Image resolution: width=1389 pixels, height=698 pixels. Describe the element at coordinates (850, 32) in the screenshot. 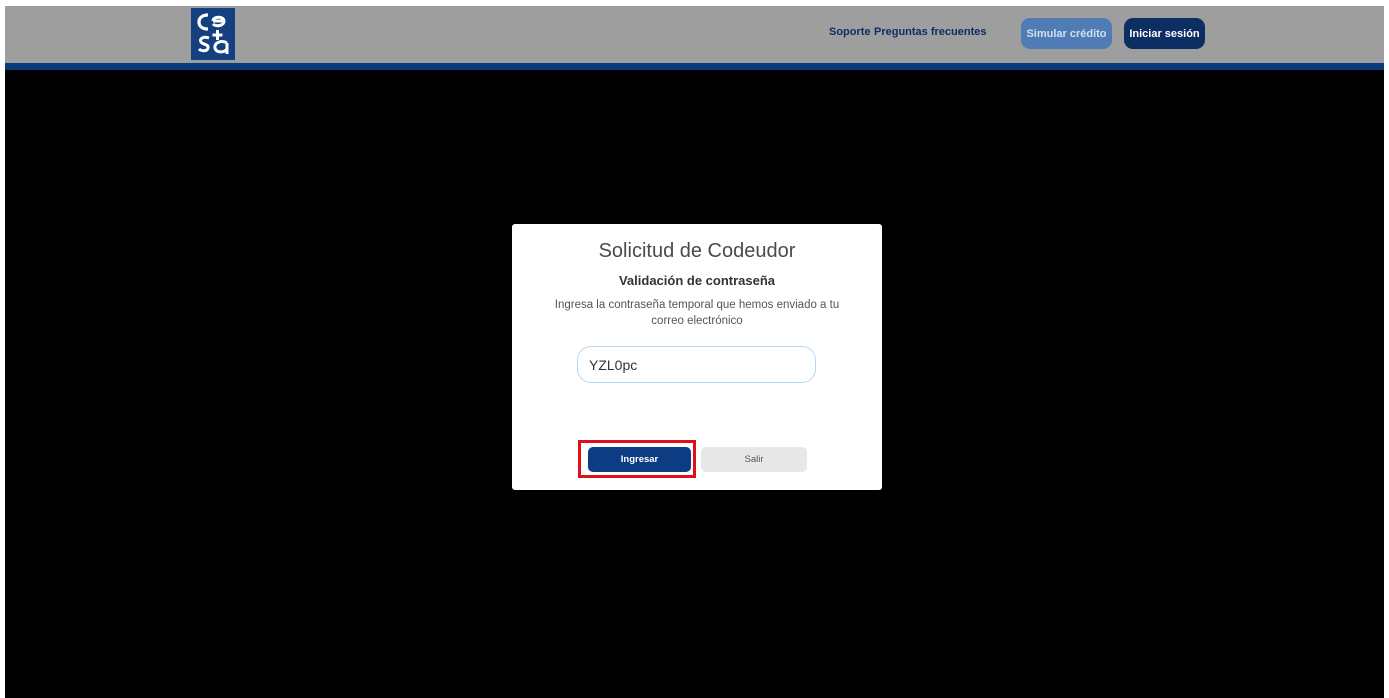

I see `nav-link-soporte: Soporte` at that location.